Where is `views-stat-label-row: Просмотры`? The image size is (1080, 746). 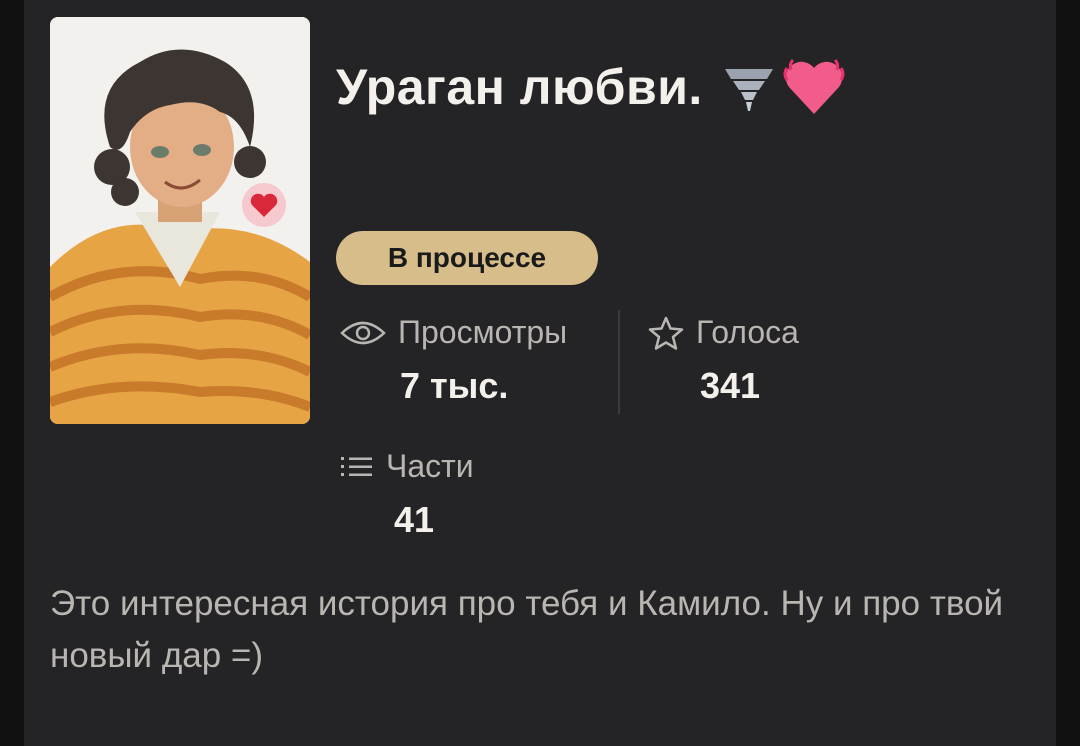
views-stat-label-row: Просмотры is located at coordinates (475, 332).